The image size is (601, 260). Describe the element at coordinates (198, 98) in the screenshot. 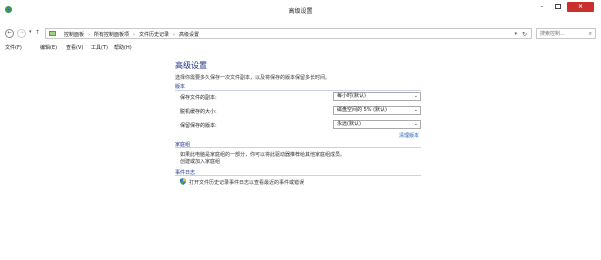

I see `save-copies-label: 保存文件的副本:` at that location.